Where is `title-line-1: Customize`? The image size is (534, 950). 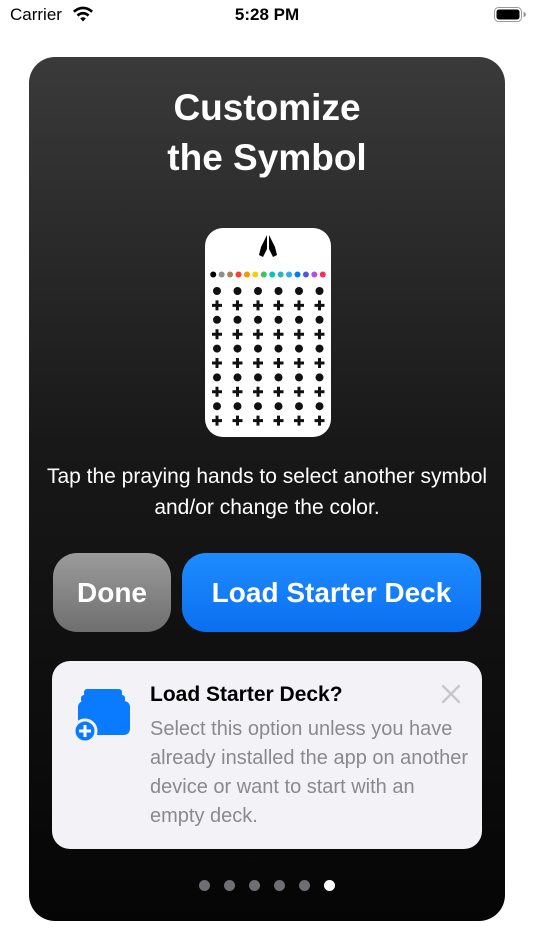
title-line-1: Customize is located at coordinates (267, 107).